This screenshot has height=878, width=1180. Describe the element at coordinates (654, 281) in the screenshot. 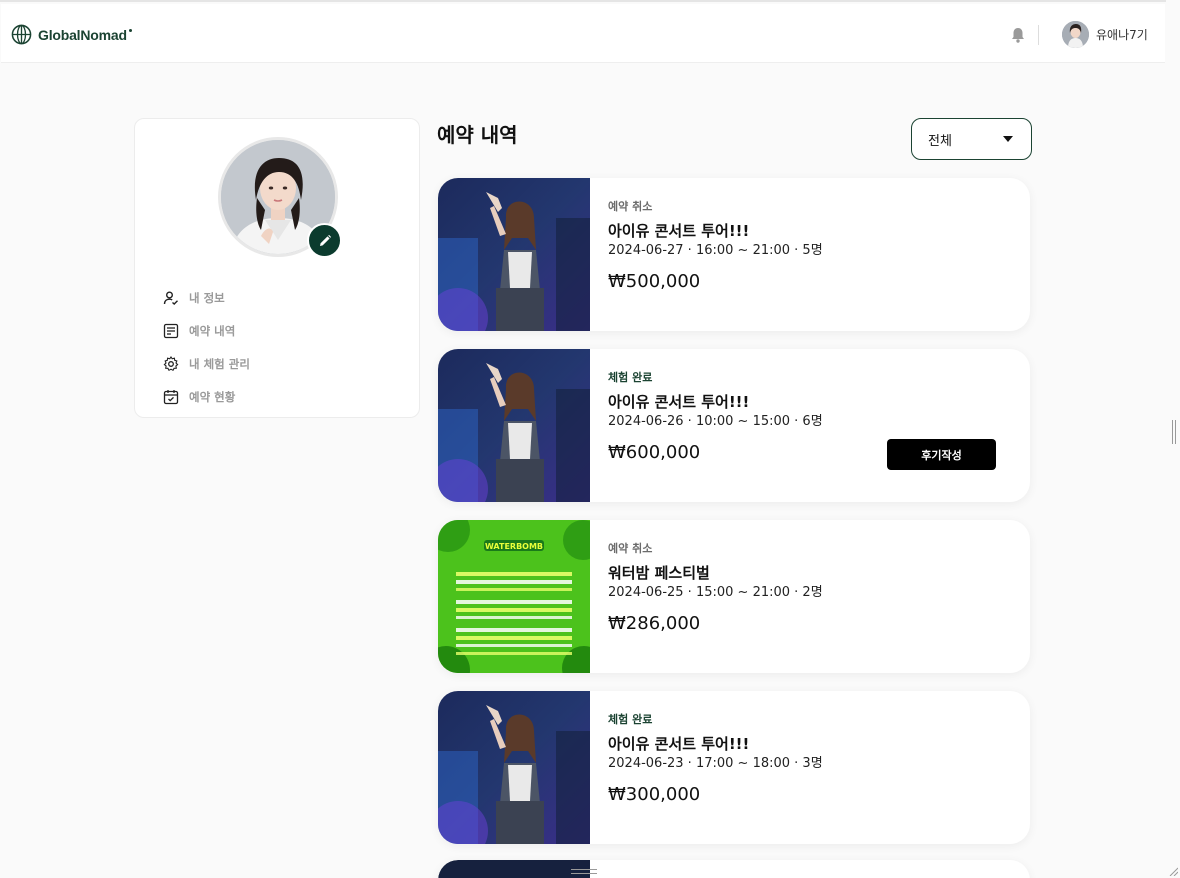

I see `reservation-price: ₩500,000` at that location.